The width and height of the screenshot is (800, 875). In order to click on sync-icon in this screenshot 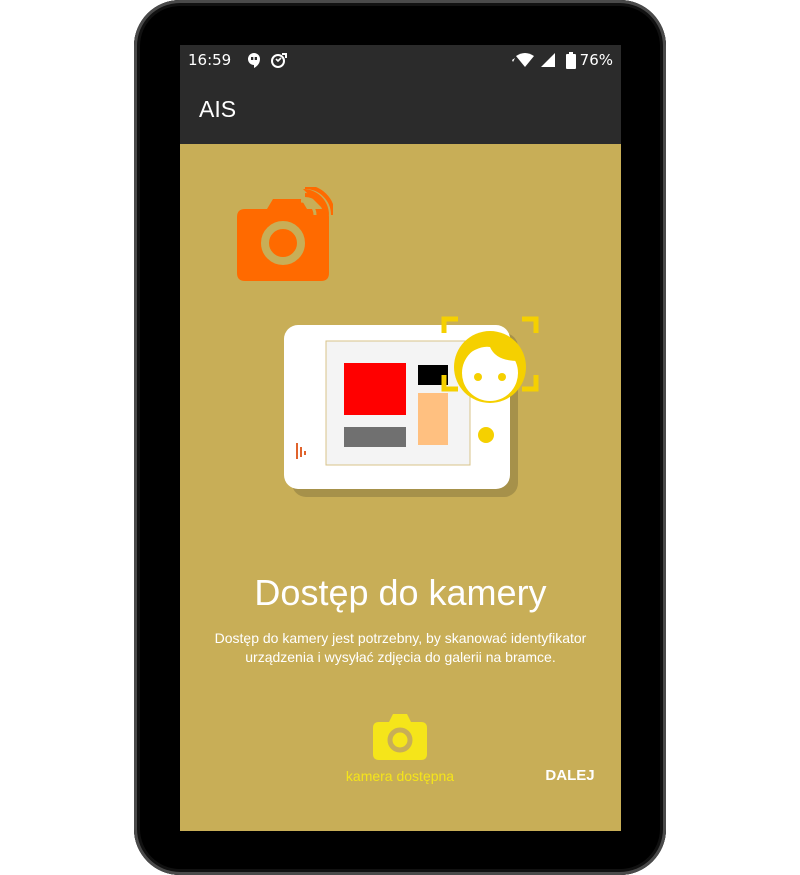, I will do `click(279, 63)`.